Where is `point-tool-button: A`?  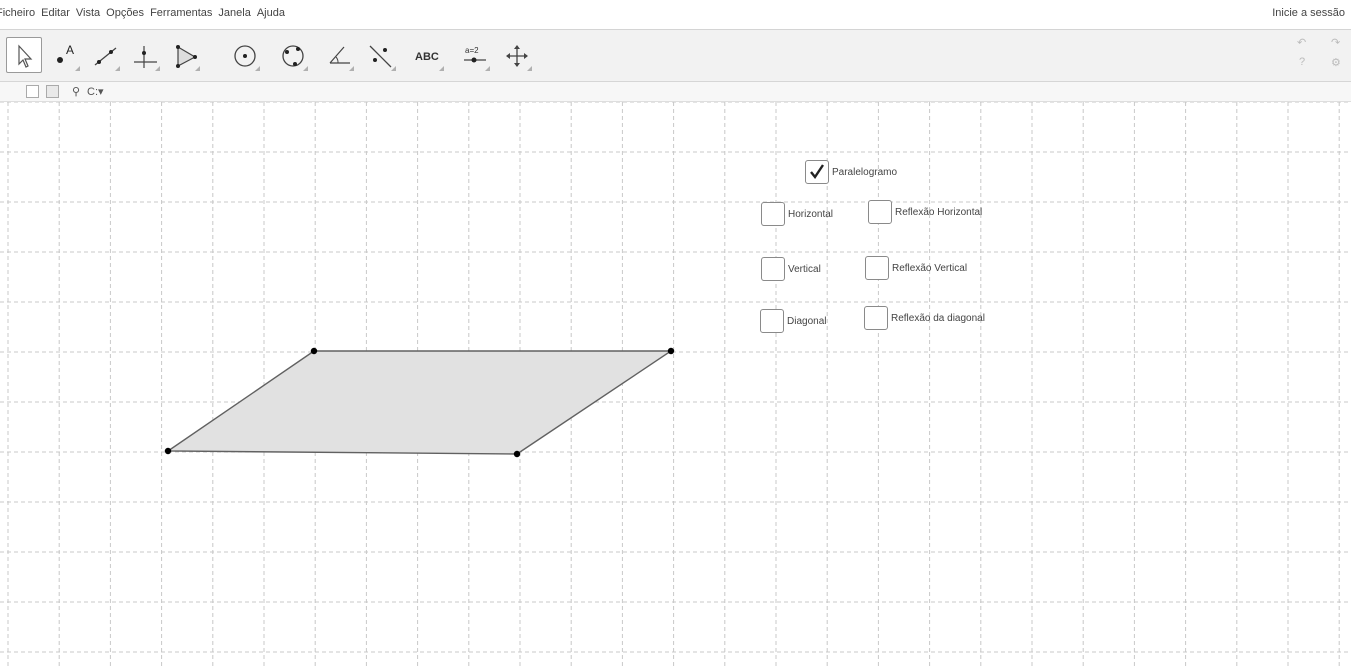
point-tool-button: A is located at coordinates (64, 55).